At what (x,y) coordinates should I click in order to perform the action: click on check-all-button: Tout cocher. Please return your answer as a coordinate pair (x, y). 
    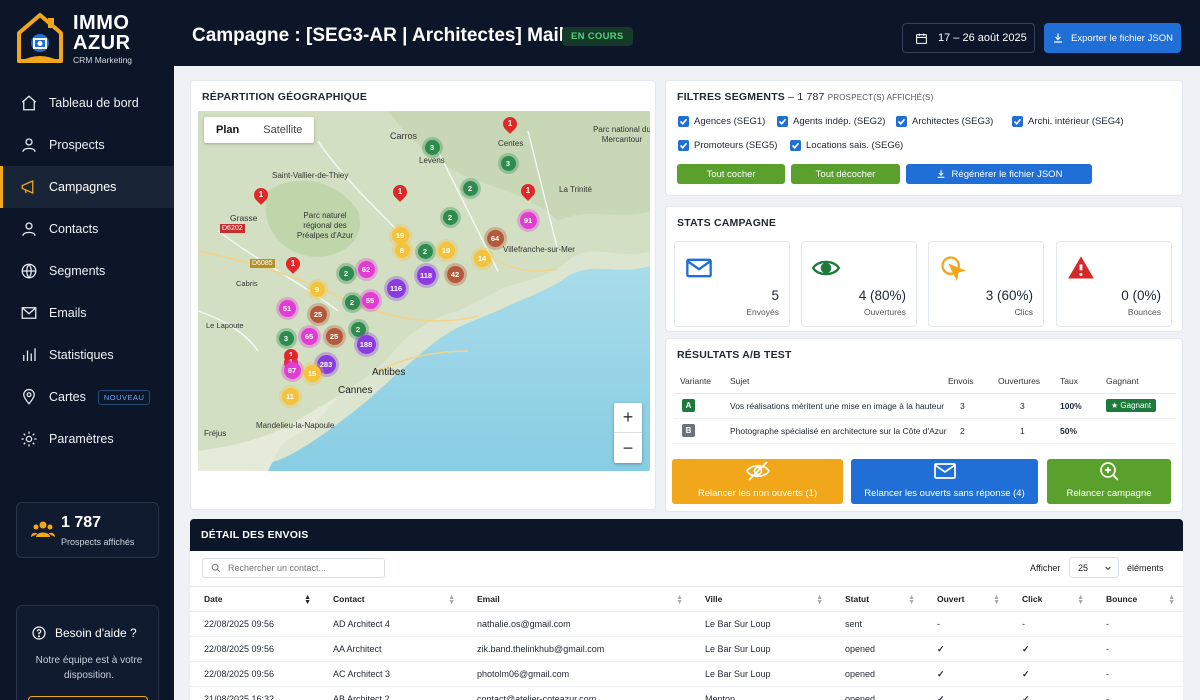
    Looking at the image, I should click on (731, 174).